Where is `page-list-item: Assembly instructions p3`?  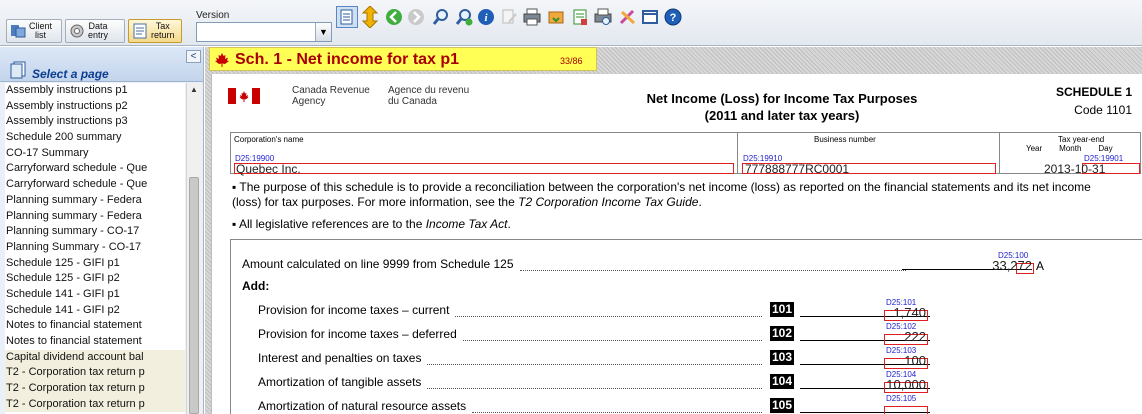
page-list-item: Assembly instructions p3 is located at coordinates (95, 122).